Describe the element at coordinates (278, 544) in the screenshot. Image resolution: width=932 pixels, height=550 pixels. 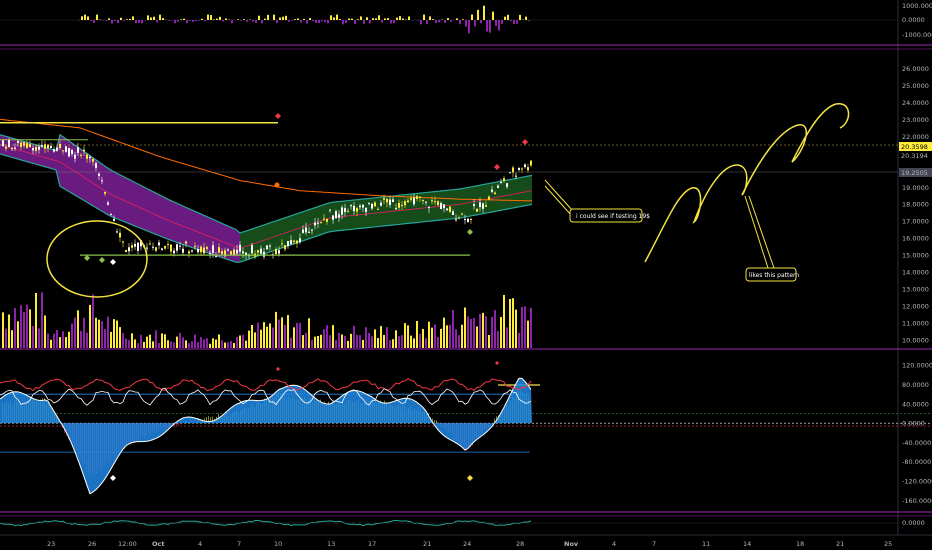
I see `x-tick-oct-10: 10` at that location.